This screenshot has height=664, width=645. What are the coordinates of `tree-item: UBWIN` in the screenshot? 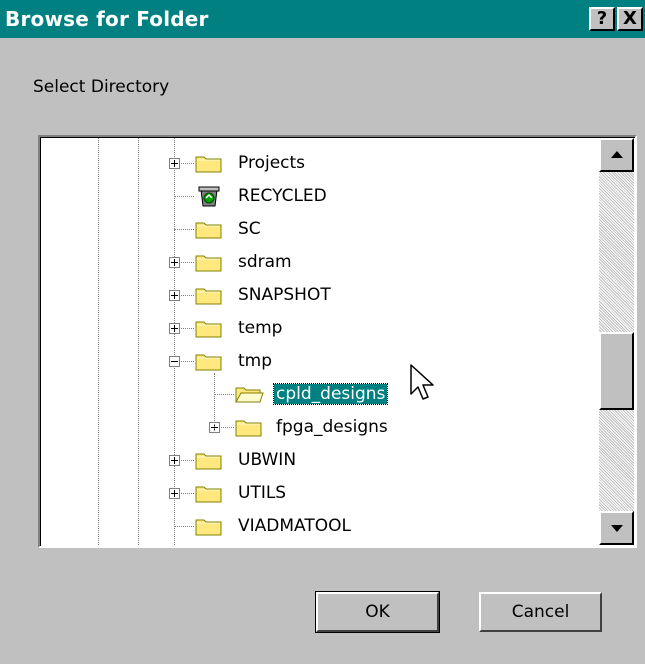 It's located at (267, 460).